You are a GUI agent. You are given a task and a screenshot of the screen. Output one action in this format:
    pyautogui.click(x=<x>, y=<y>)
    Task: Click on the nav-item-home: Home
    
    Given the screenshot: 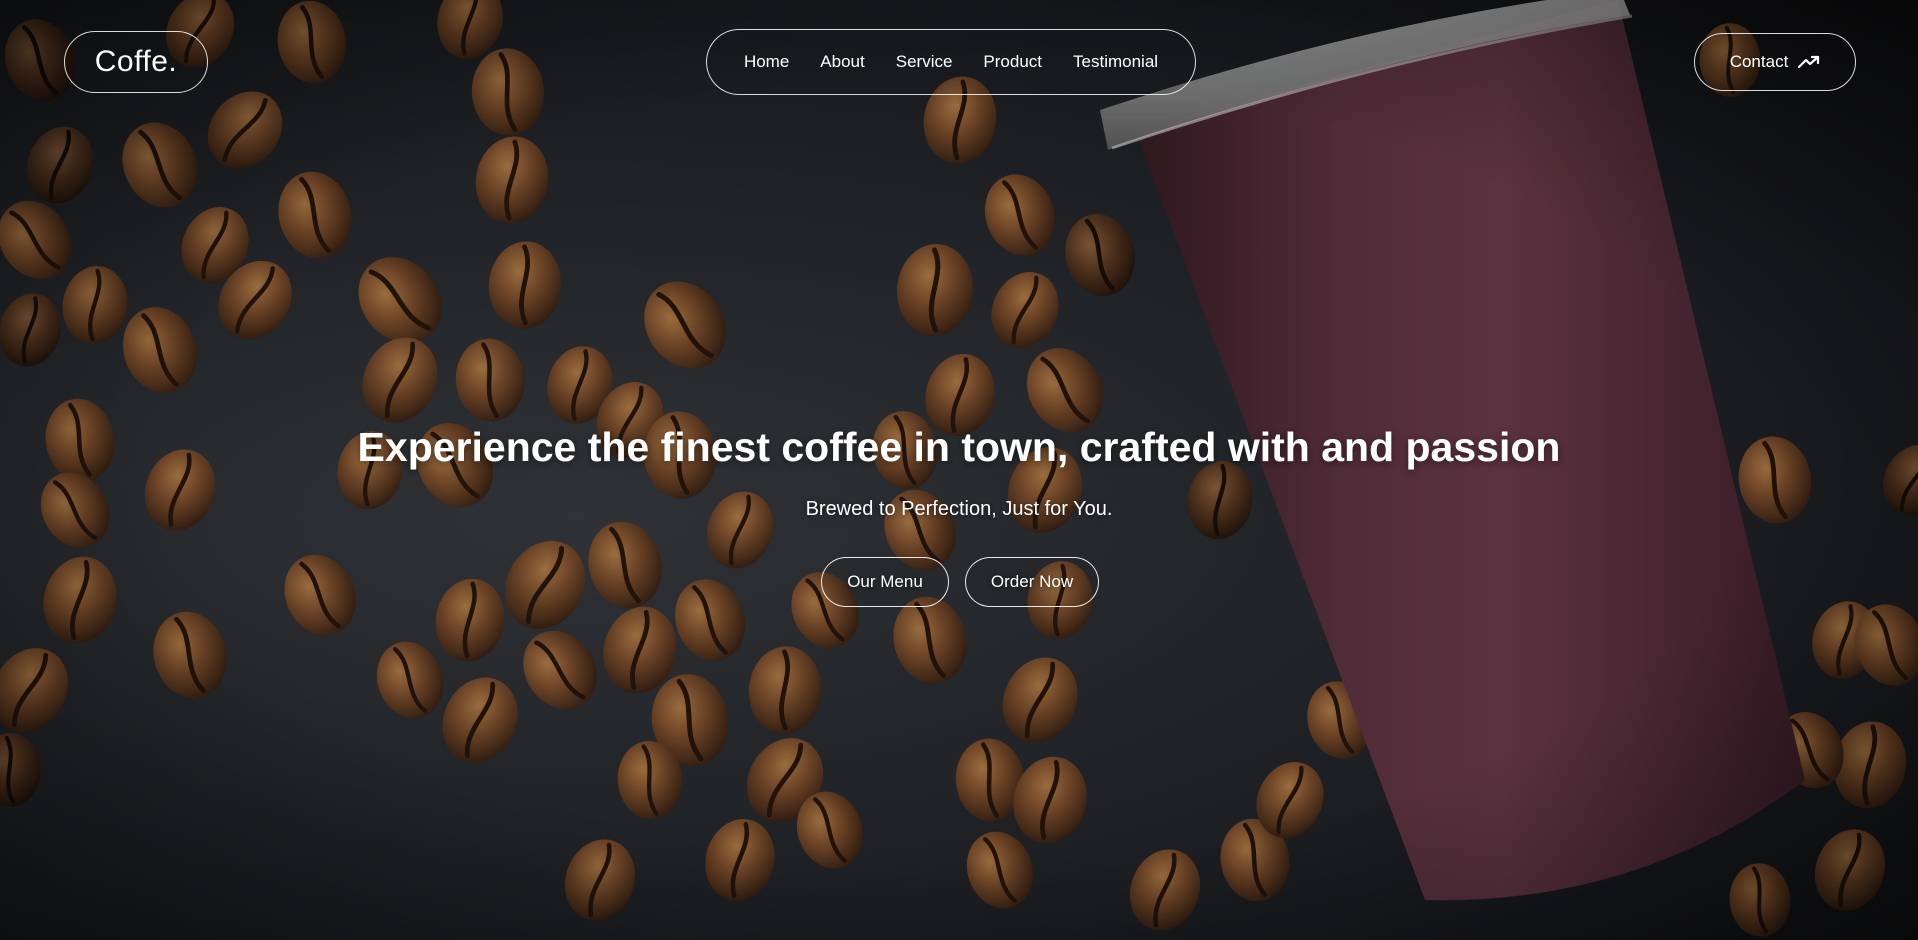 What is the action you would take?
    pyautogui.click(x=766, y=62)
    